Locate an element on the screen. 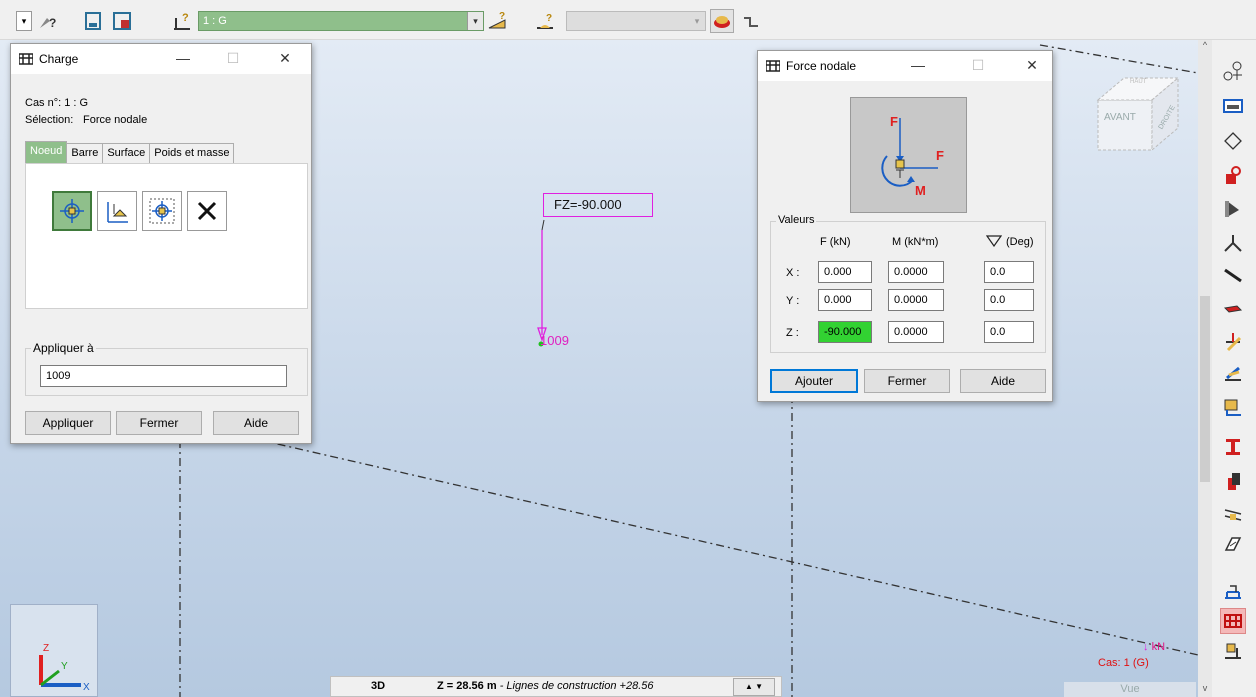 The width and height of the screenshot is (1256, 697). slab-icon is located at coordinates (1233, 545).